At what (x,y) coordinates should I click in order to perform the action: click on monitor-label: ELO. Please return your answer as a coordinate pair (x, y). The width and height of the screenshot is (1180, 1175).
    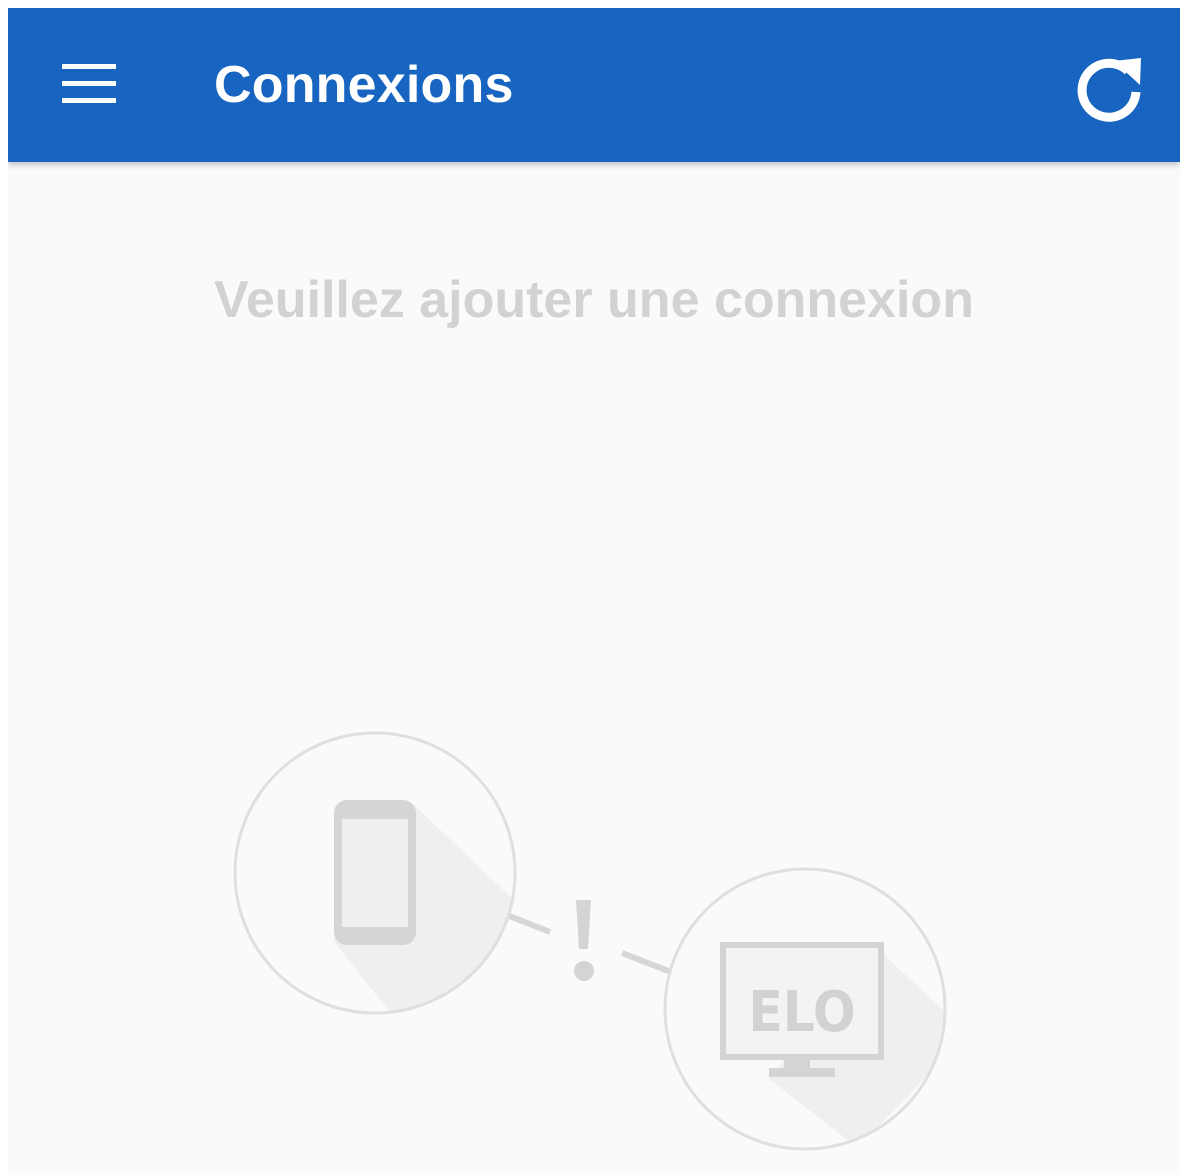
    Looking at the image, I should click on (801, 1012).